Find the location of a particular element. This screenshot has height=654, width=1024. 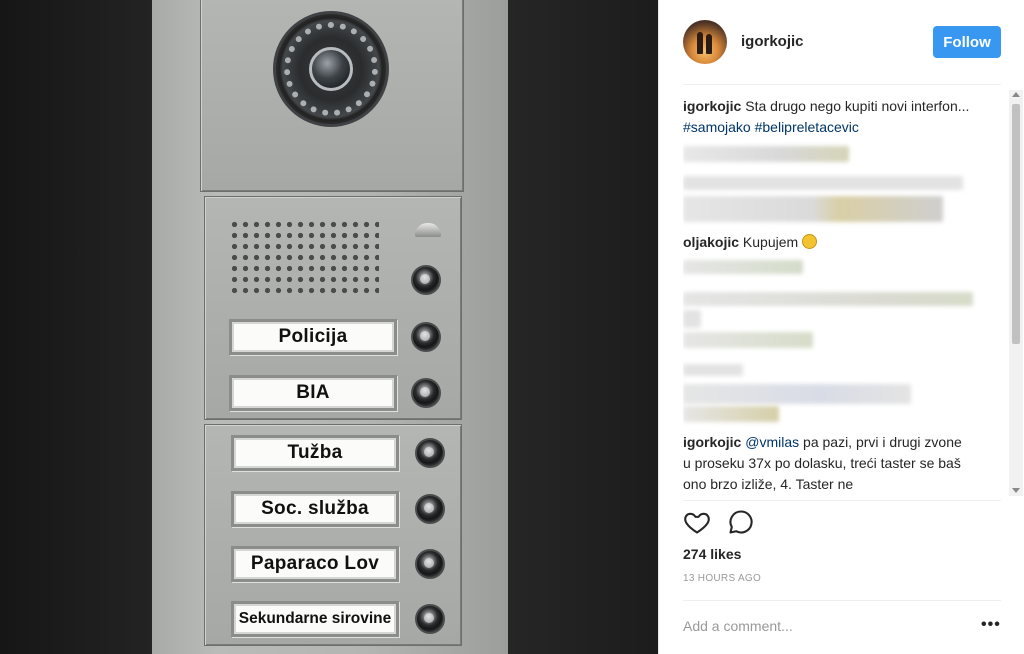

follow-button: Follow is located at coordinates (967, 42).